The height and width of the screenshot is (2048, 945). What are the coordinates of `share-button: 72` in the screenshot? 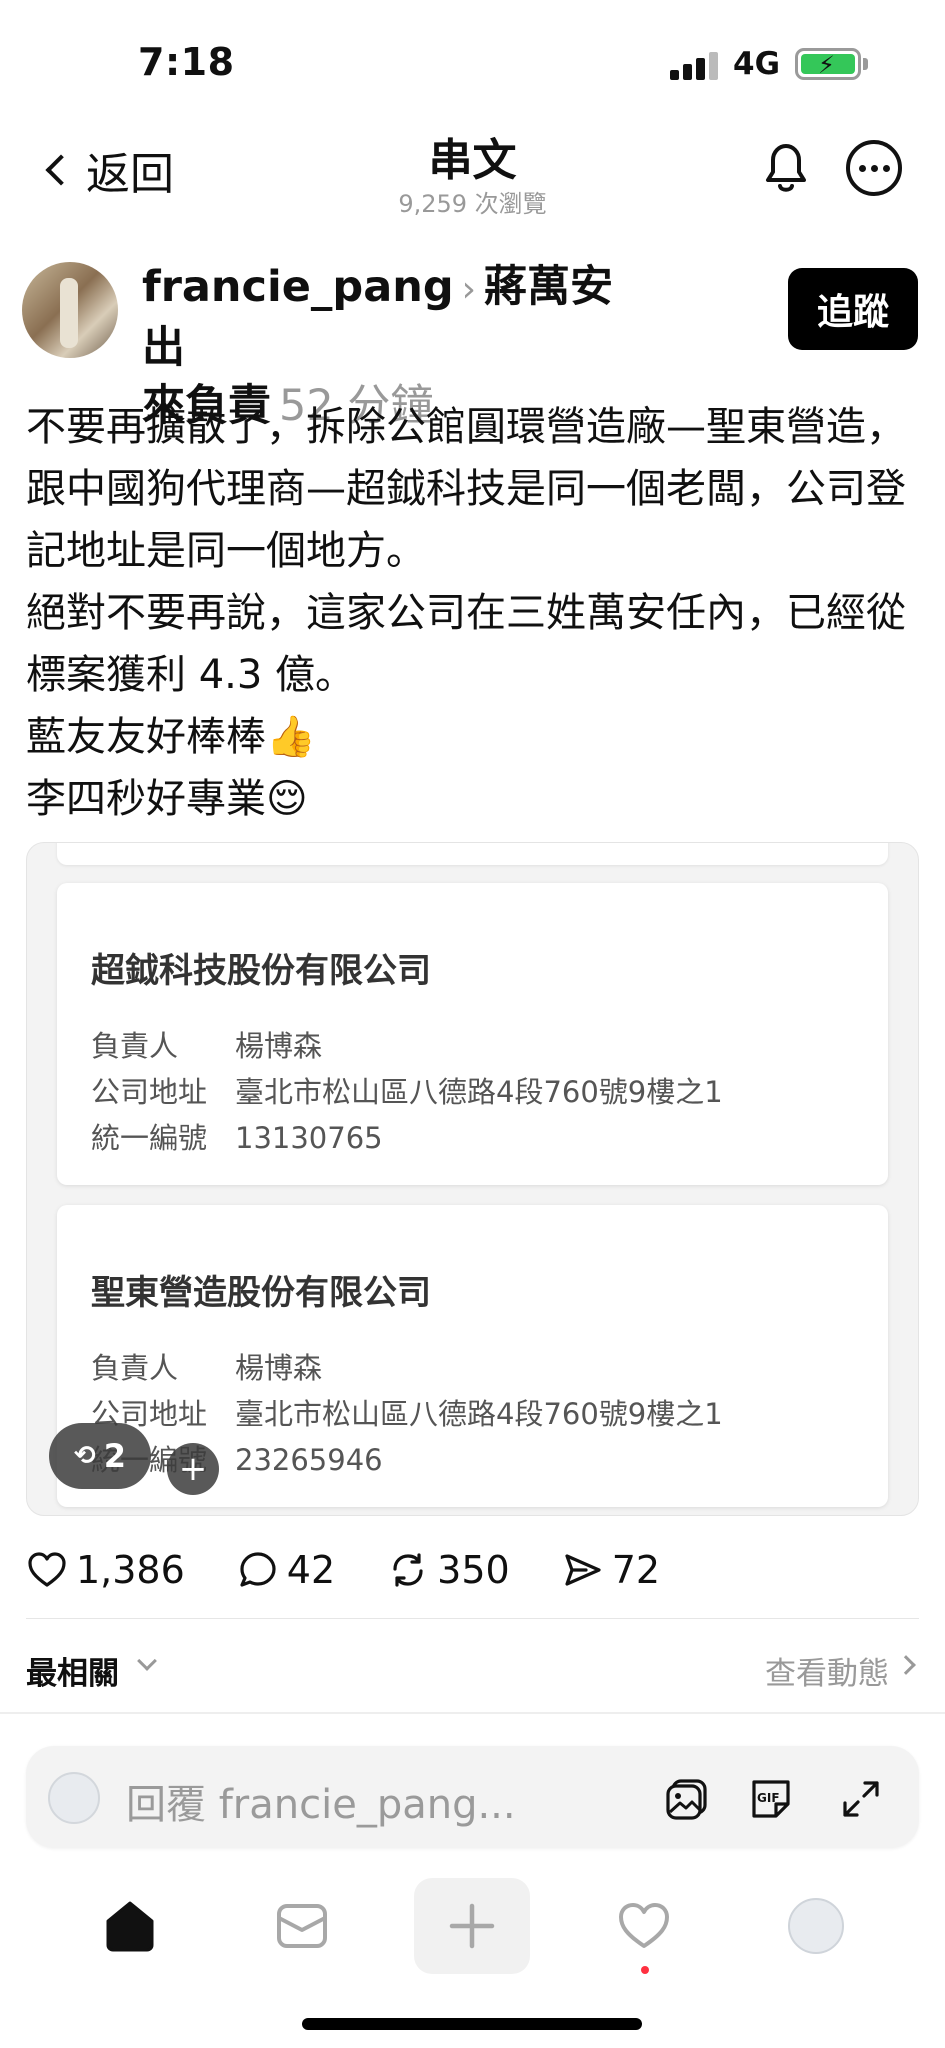 It's located at (611, 1570).